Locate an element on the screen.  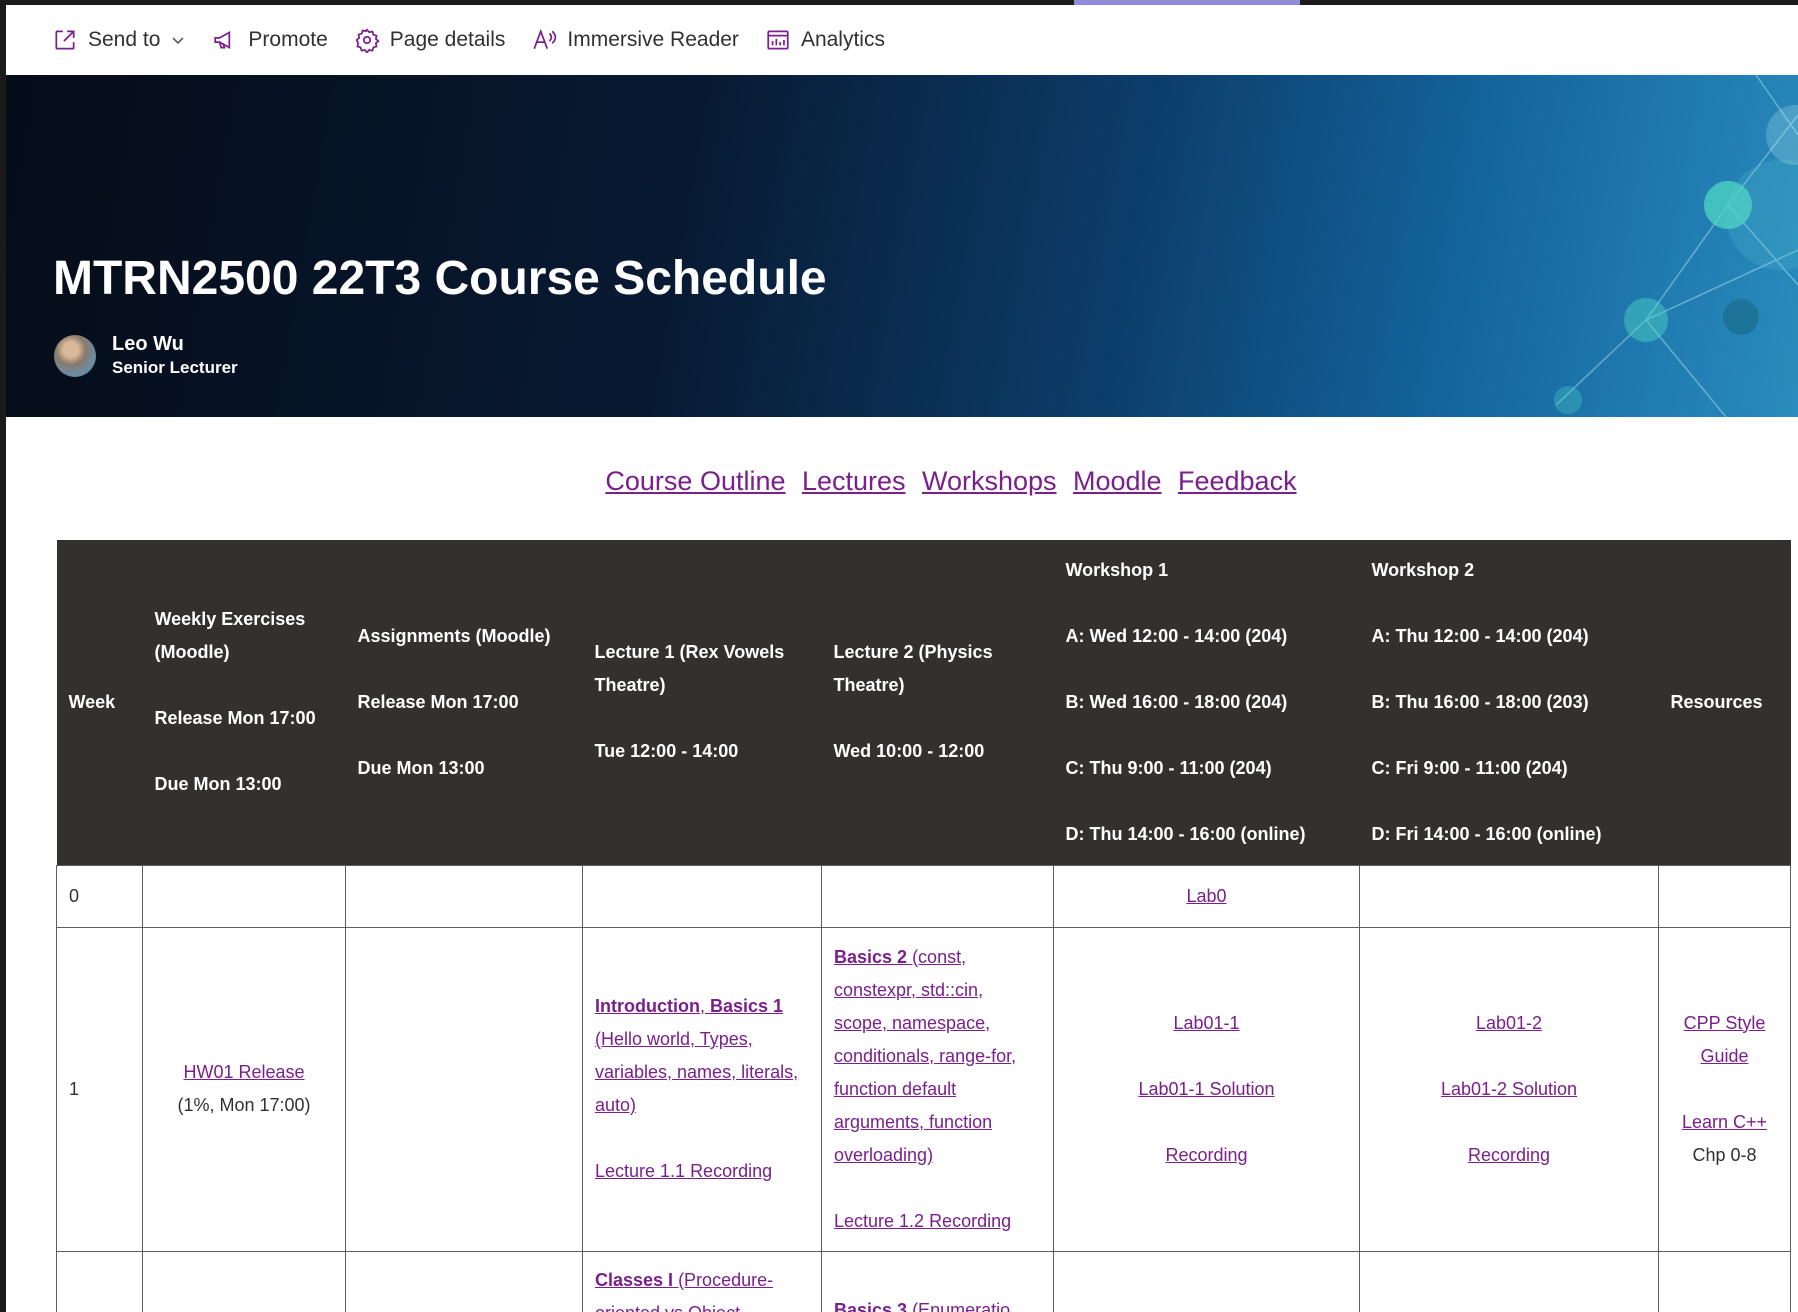
cell-resources is located at coordinates (1724, 896).